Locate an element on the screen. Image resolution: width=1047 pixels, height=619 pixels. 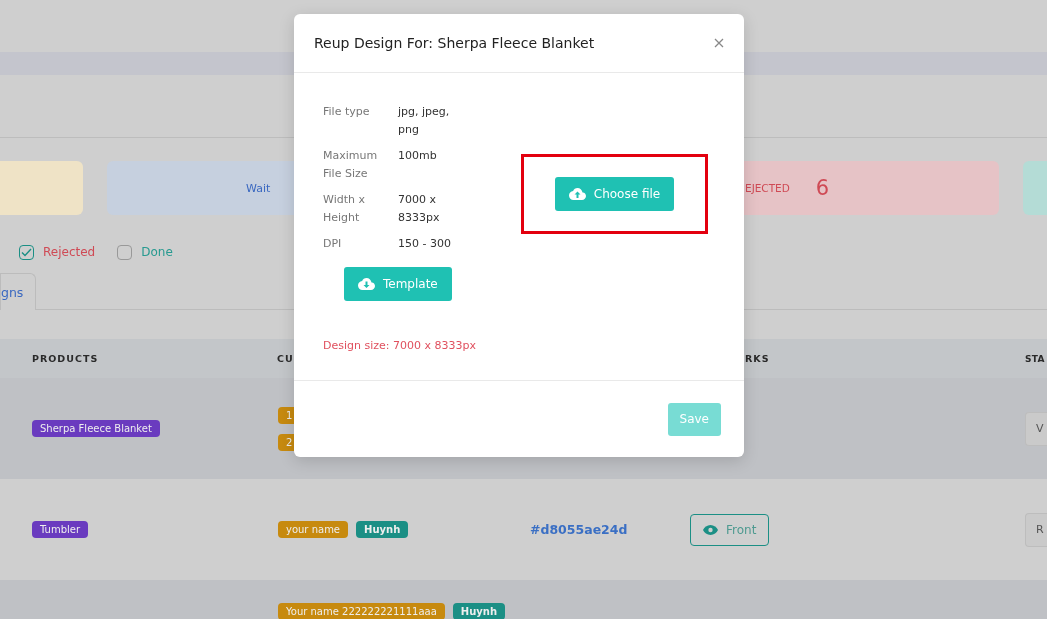
design-code: #d8055ae24d is located at coordinates (579, 529).